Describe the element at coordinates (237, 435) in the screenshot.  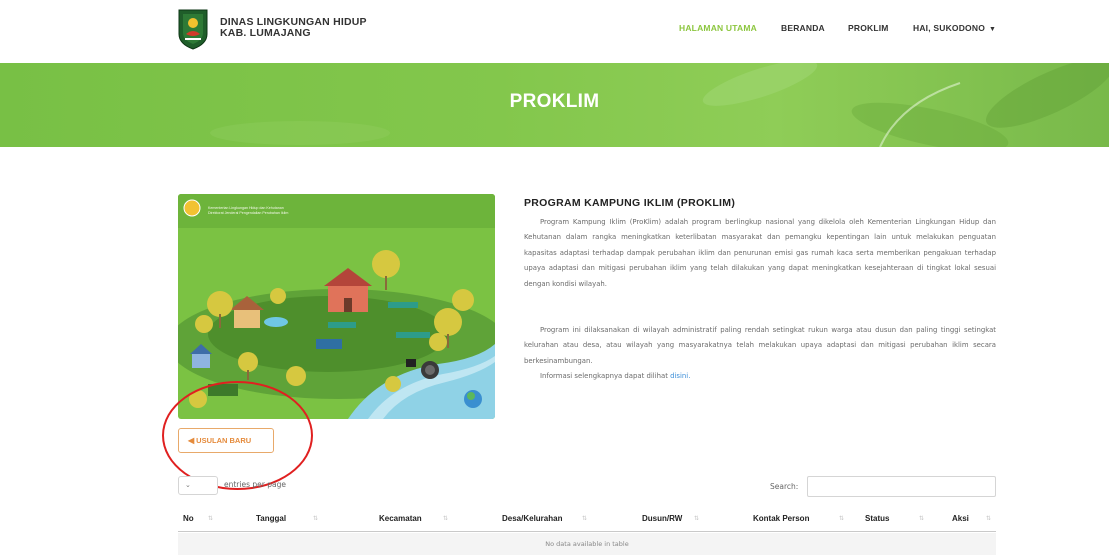
I see `annotation-circle` at that location.